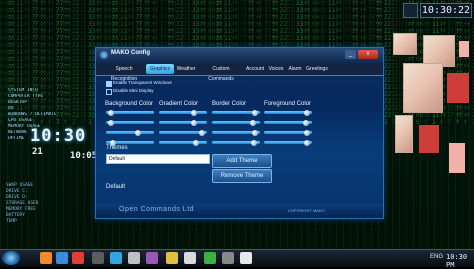 The width and height of the screenshot is (474, 269). I want to click on background-color-heading: Background Color, so click(129, 104).